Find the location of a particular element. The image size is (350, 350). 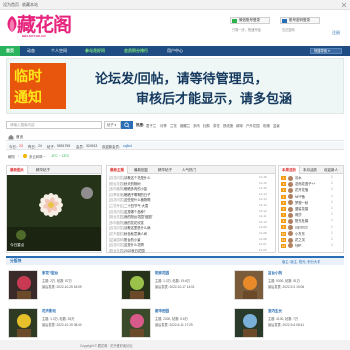

active-user-row: 6 婆娑花猫 1 is located at coordinates (307, 209).